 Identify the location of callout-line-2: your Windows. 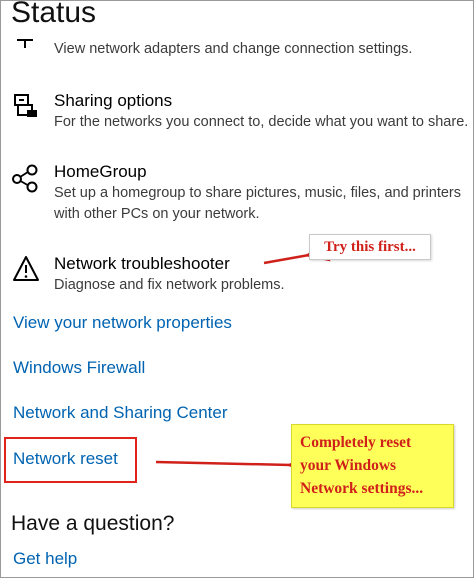
(348, 465).